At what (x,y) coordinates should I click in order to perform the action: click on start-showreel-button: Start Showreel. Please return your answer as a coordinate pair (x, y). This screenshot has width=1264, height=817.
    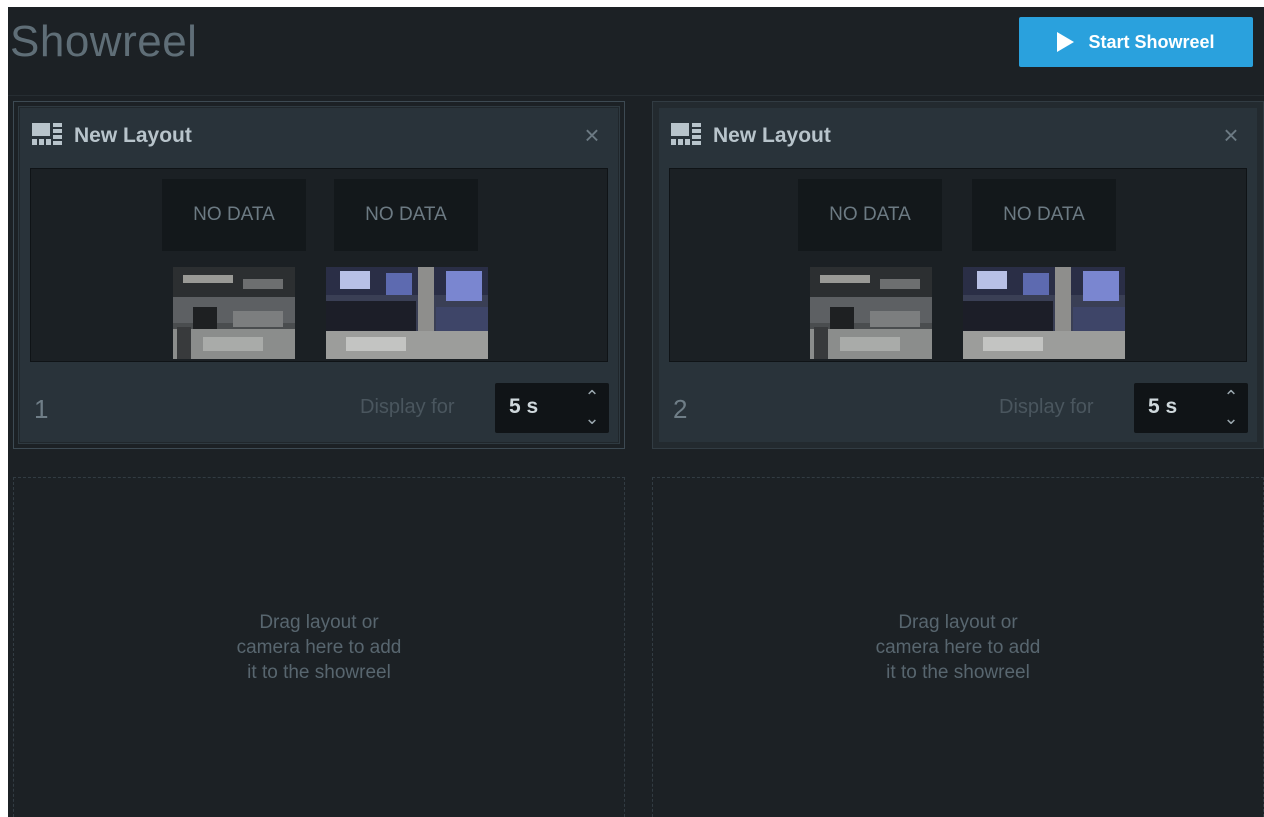
    Looking at the image, I should click on (1136, 42).